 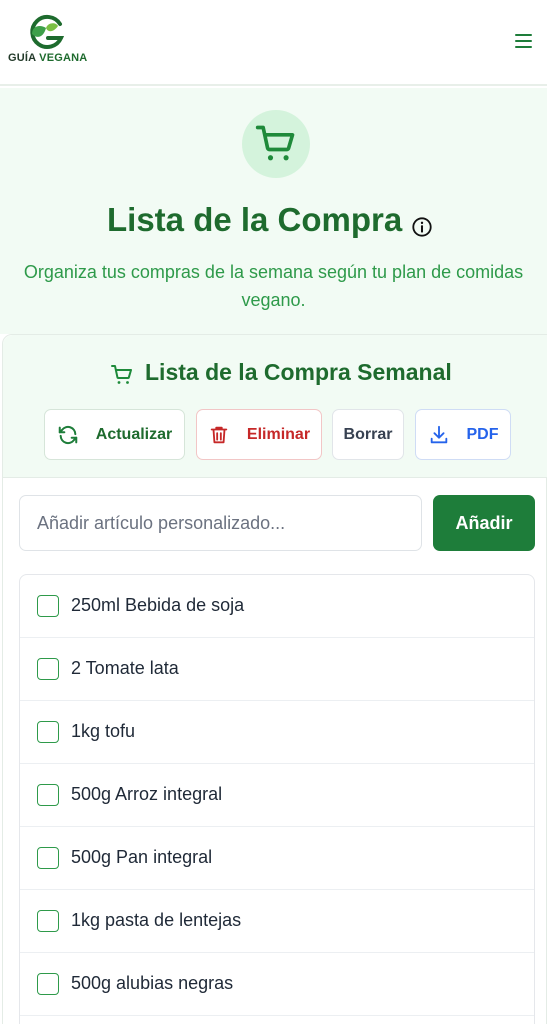 I want to click on item-label: 250ml Bebida de soja, so click(x=158, y=605).